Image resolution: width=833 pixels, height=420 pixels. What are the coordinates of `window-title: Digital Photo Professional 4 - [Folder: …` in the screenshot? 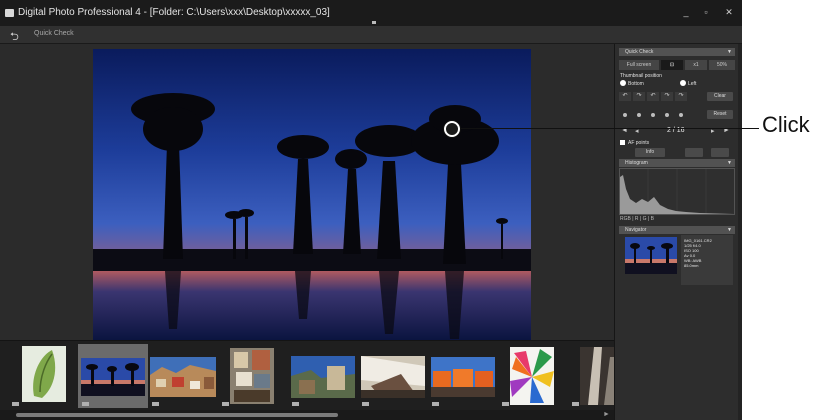 It's located at (174, 12).